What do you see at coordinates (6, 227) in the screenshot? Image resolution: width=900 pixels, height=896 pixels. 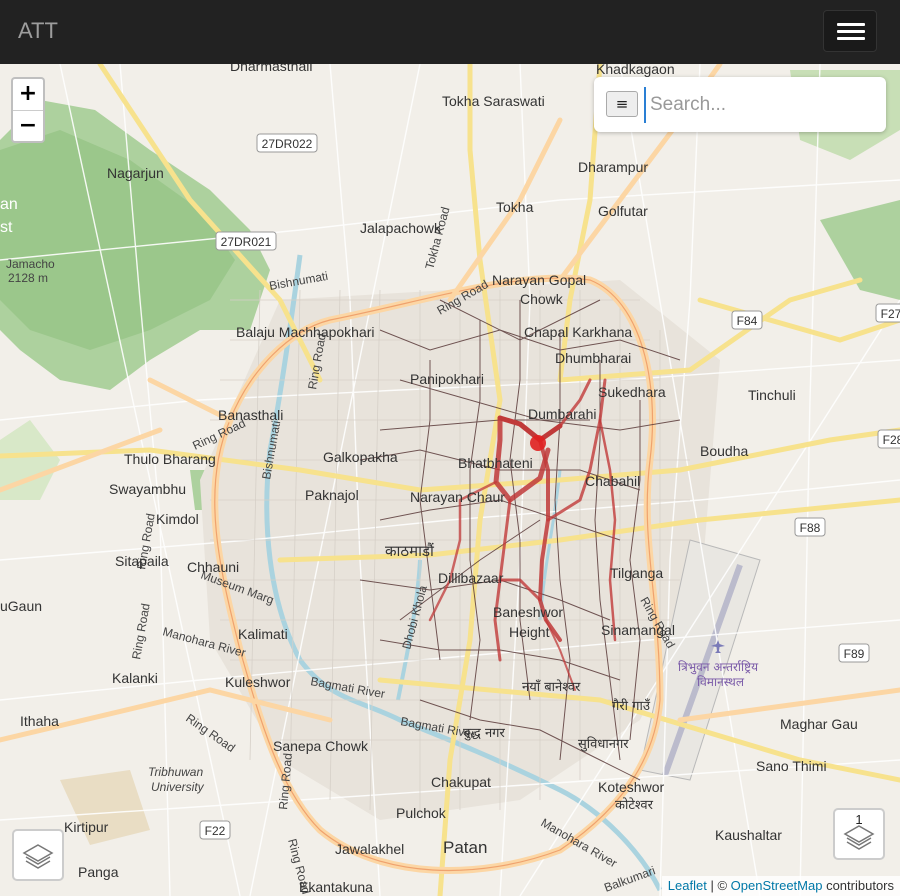 I see `place-label: st` at bounding box center [6, 227].